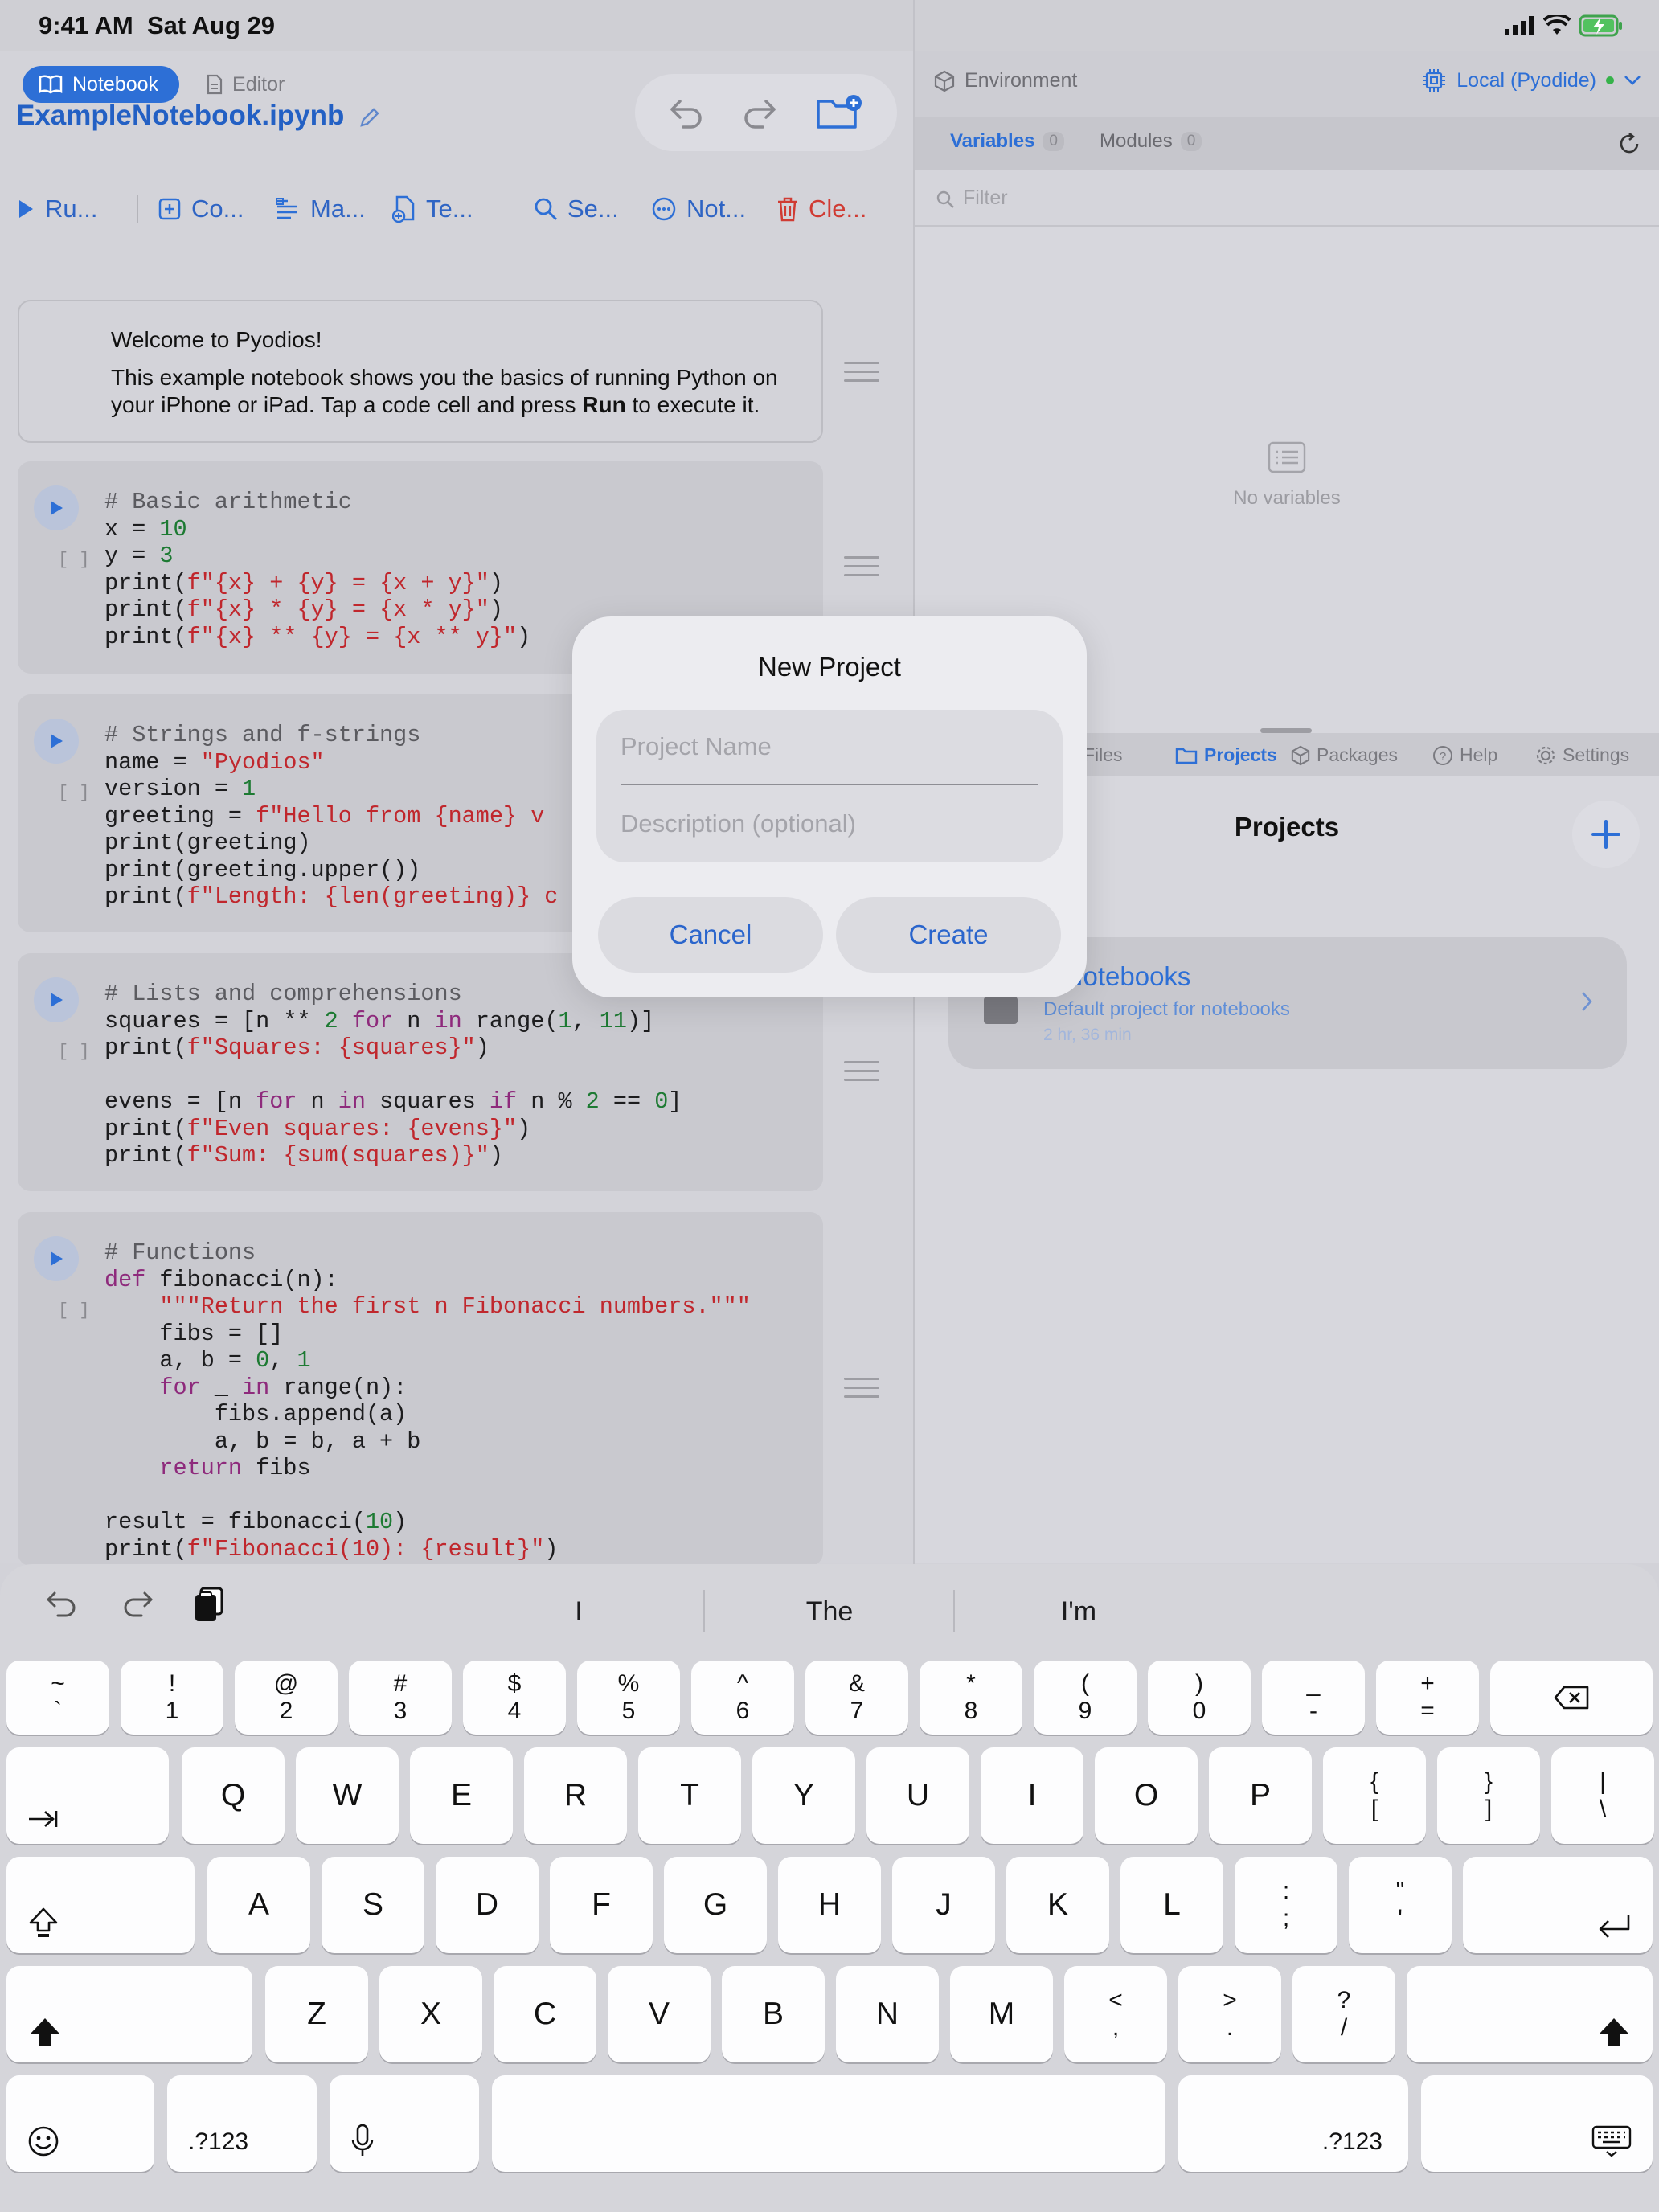  I want to click on key-e: E, so click(461, 1795).